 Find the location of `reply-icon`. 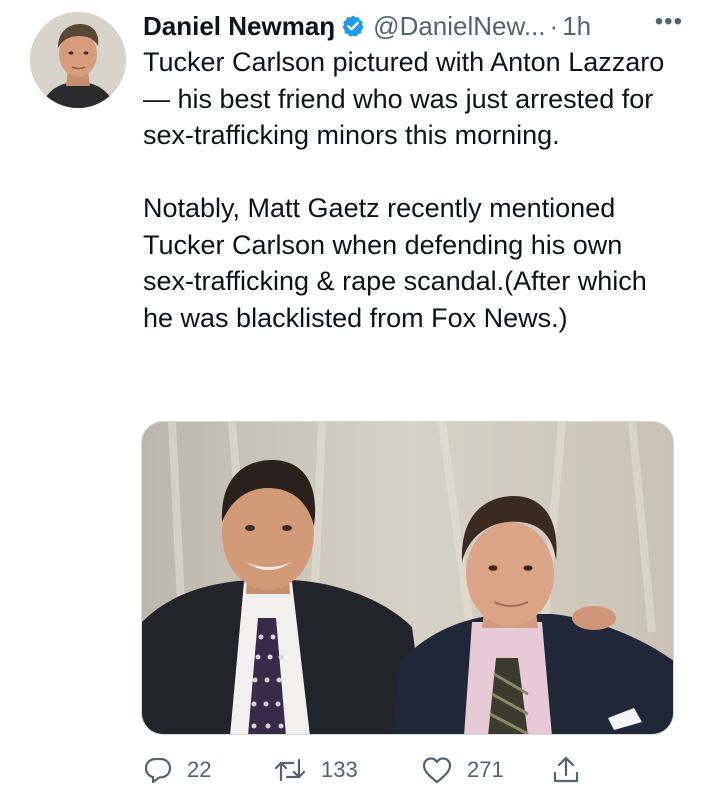

reply-icon is located at coordinates (158, 770).